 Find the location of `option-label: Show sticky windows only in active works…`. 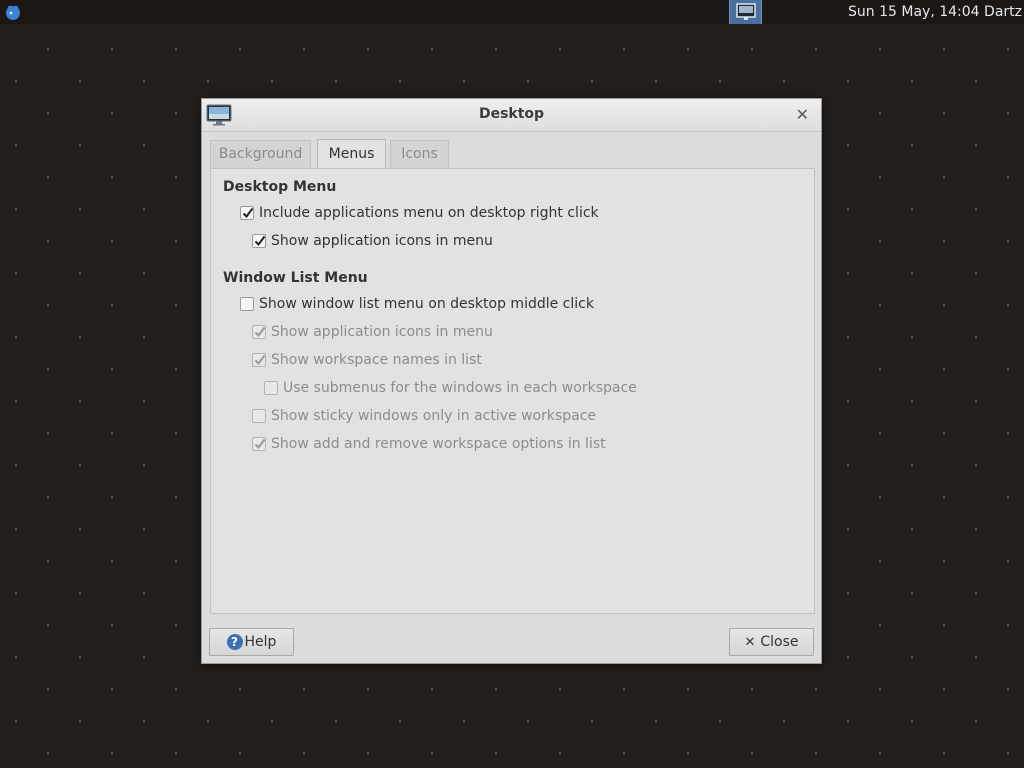

option-label: Show sticky windows only in active works… is located at coordinates (434, 416).